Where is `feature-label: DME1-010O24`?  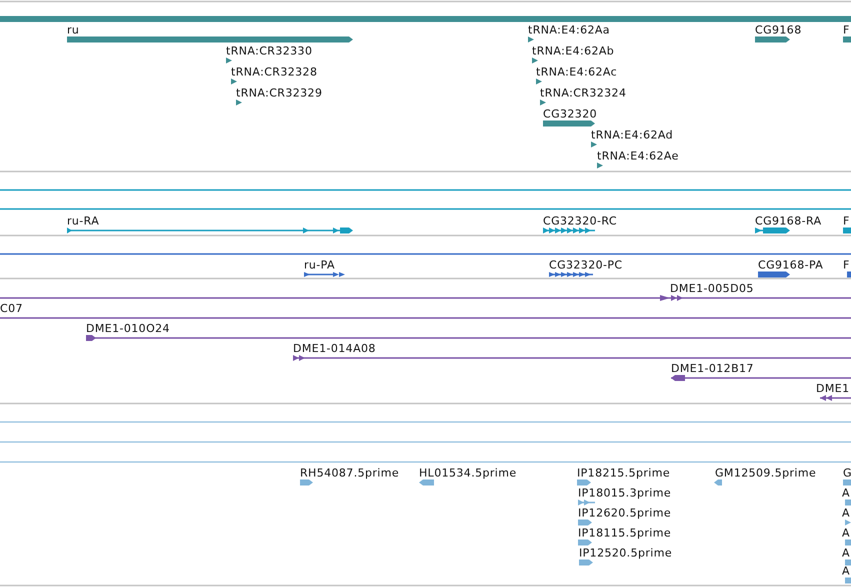 feature-label: DME1-010O24 is located at coordinates (128, 328).